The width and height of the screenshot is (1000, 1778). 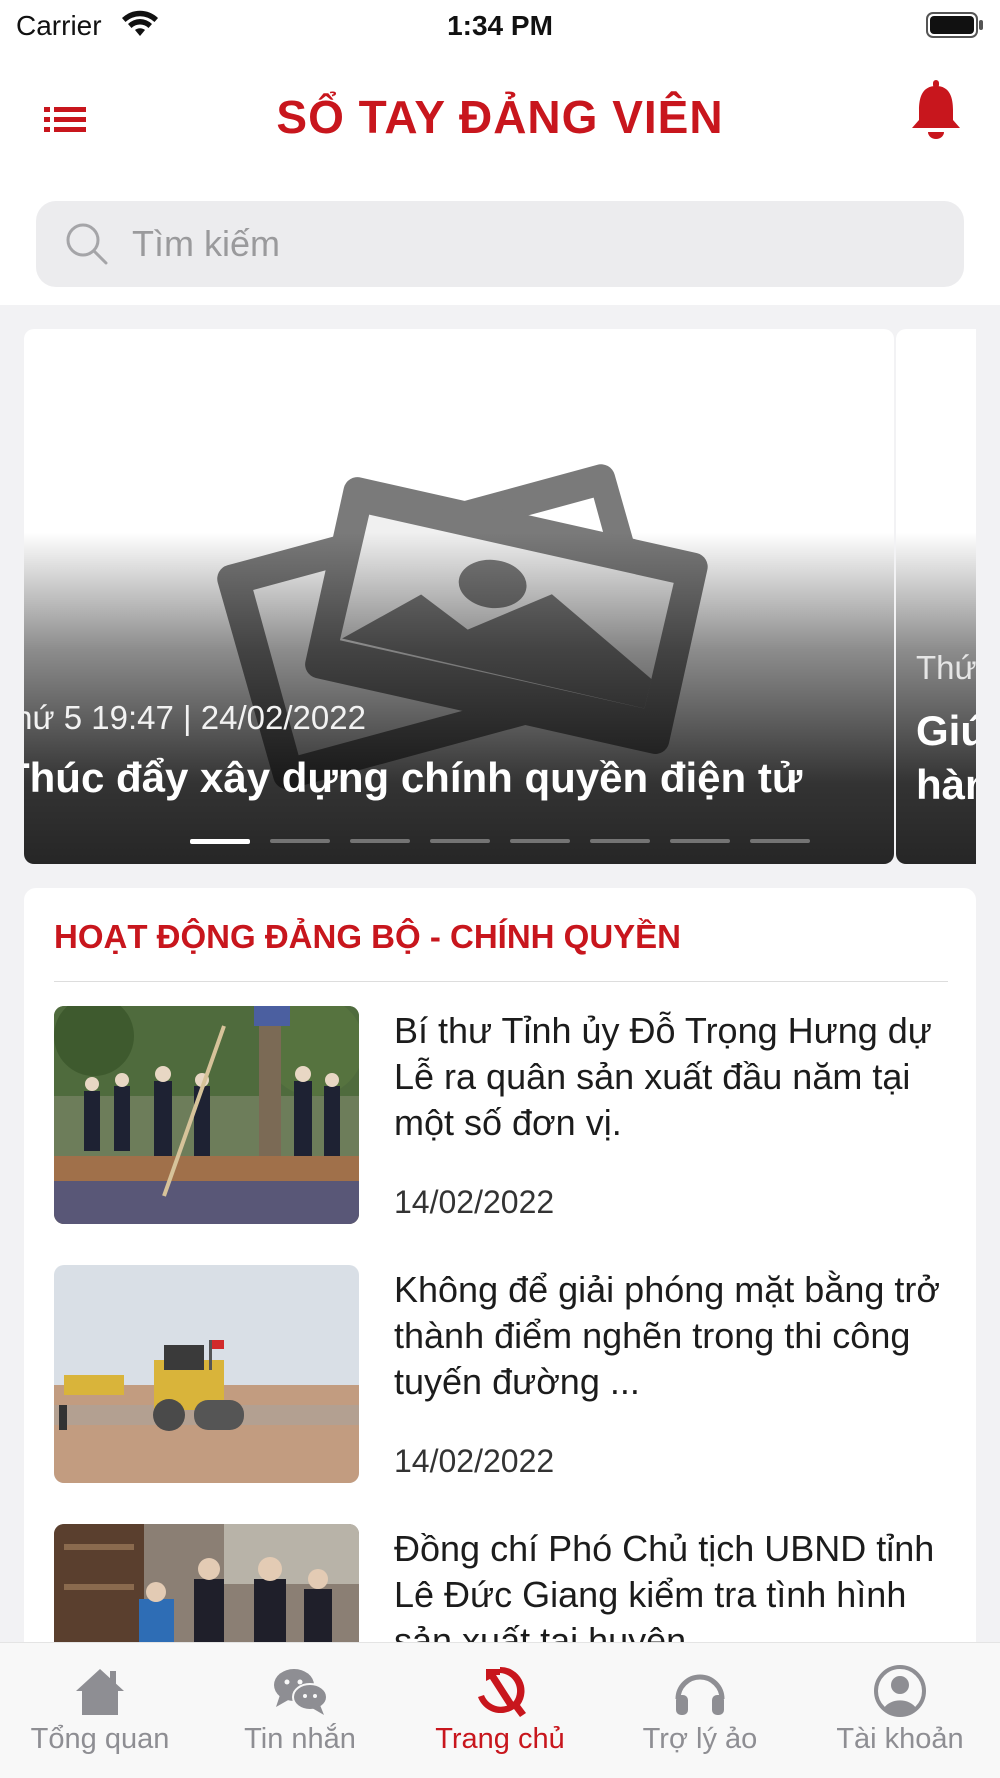 I want to click on tab-label: Trang chủ, so click(x=500, y=1739).